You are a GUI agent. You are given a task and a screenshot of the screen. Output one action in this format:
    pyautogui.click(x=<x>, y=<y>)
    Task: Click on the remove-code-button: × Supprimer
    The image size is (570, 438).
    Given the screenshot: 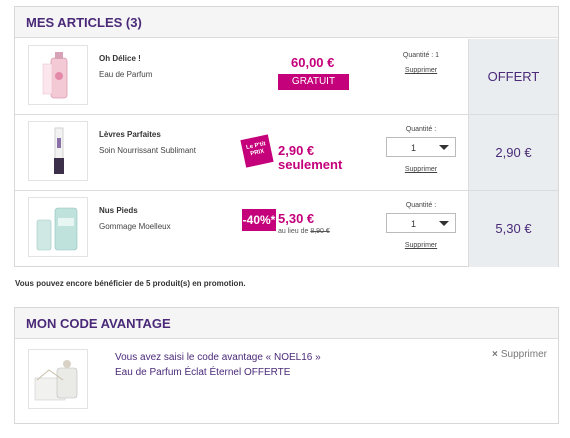 What is the action you would take?
    pyautogui.click(x=519, y=354)
    